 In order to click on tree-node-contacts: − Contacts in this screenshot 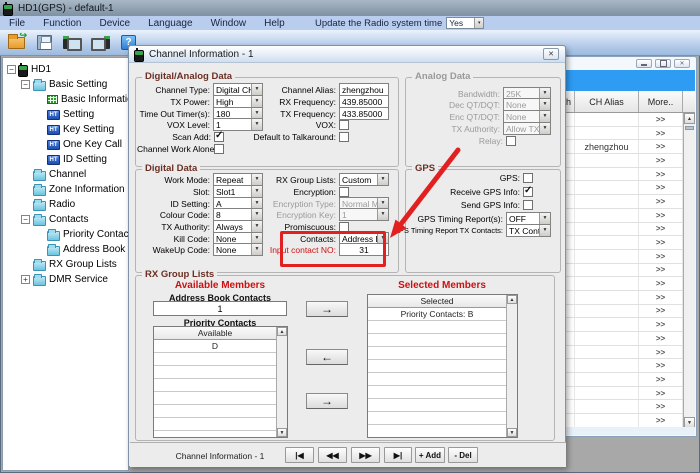, I will do `click(65, 219)`.